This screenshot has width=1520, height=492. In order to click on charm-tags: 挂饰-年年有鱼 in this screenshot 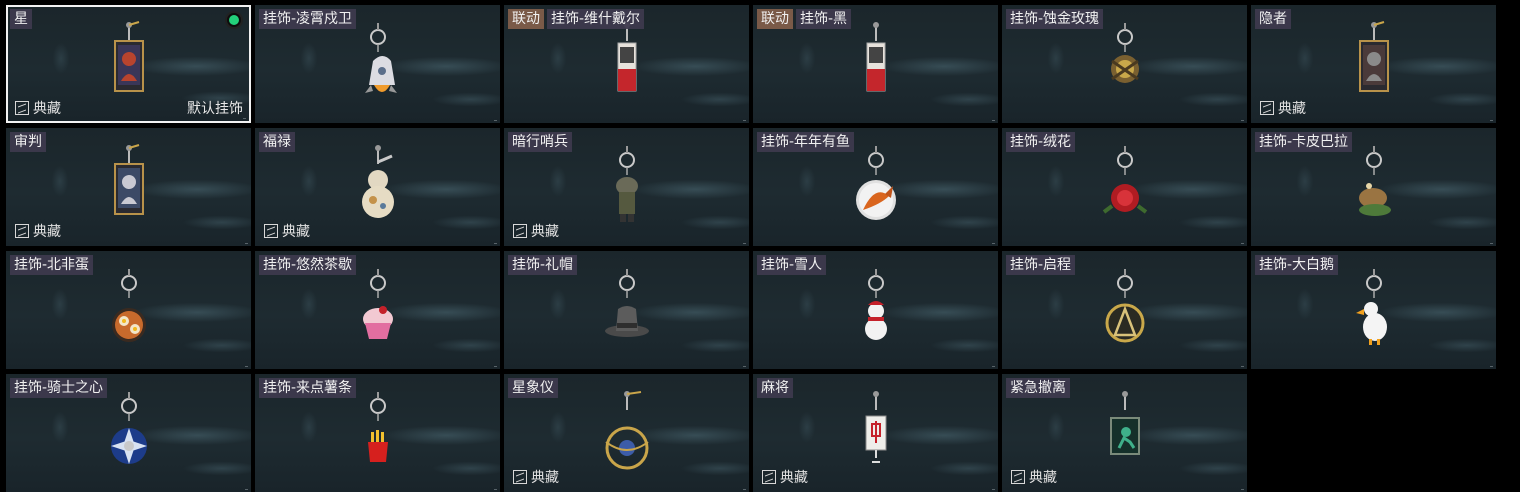, I will do `click(806, 142)`.